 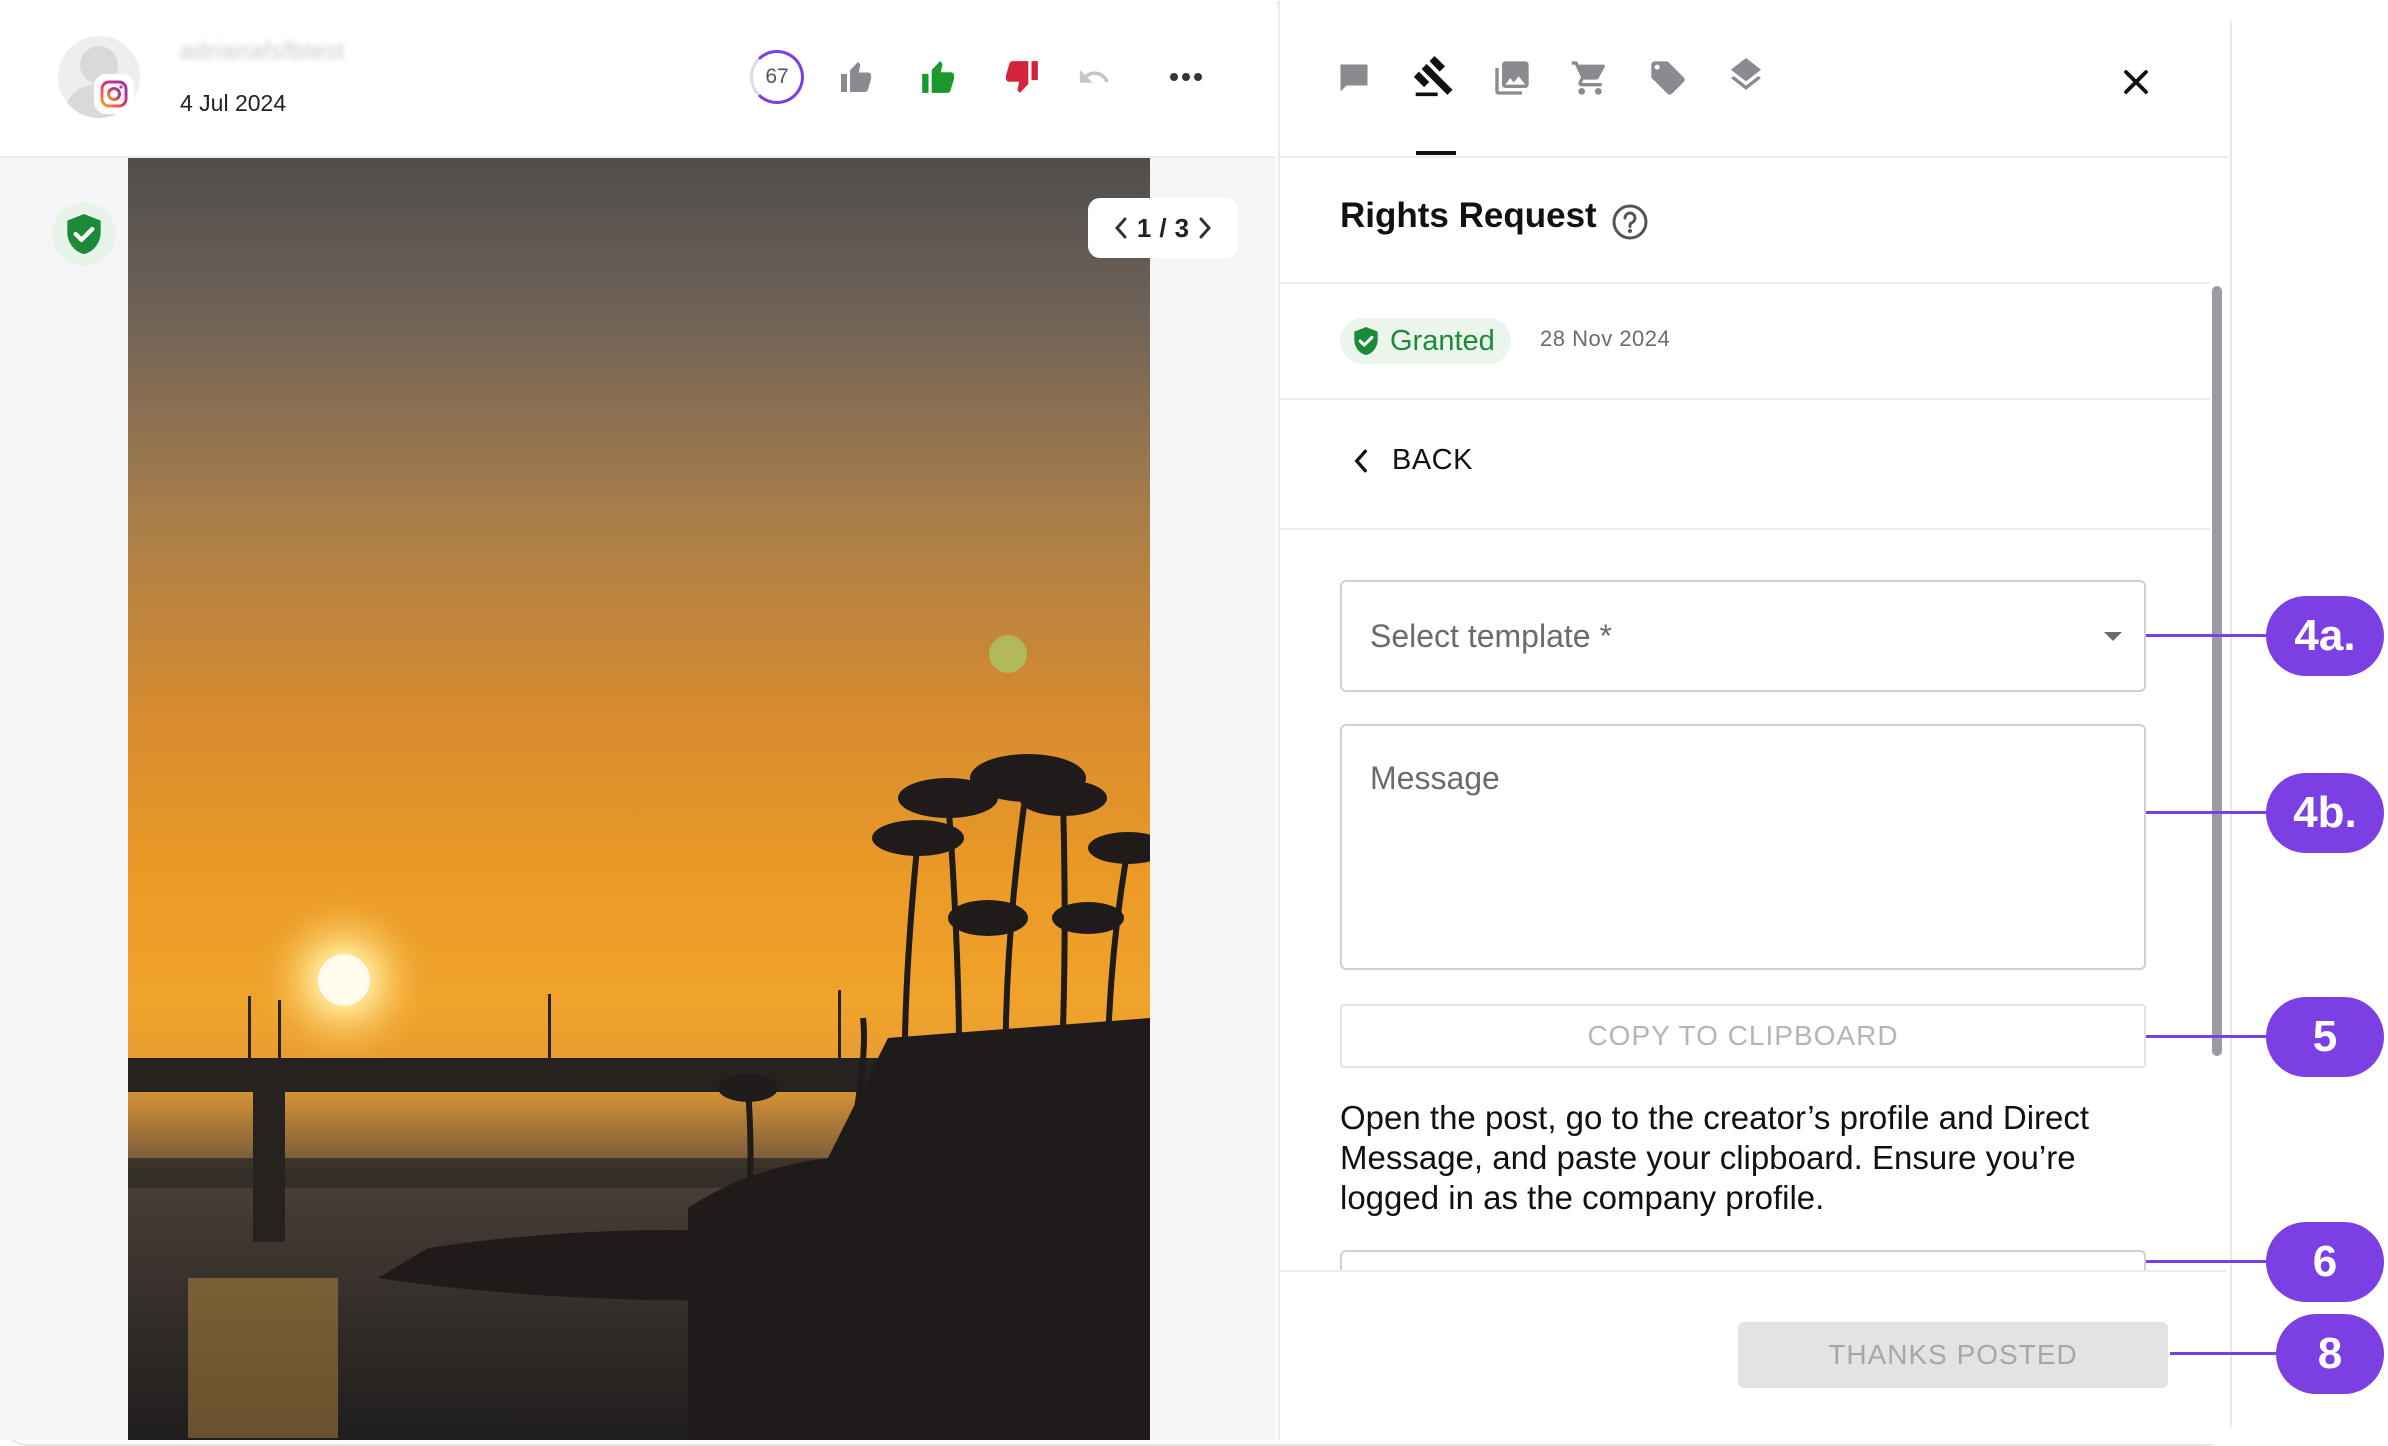 What do you see at coordinates (2113, 636) in the screenshot?
I see `caret-down-icon` at bounding box center [2113, 636].